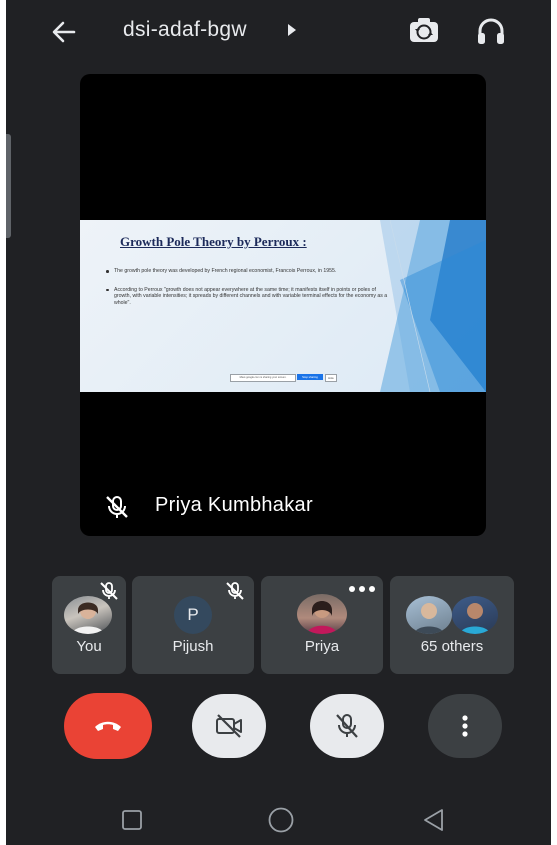 The width and height of the screenshot is (557, 845). I want to click on end-call-button, so click(108, 726).